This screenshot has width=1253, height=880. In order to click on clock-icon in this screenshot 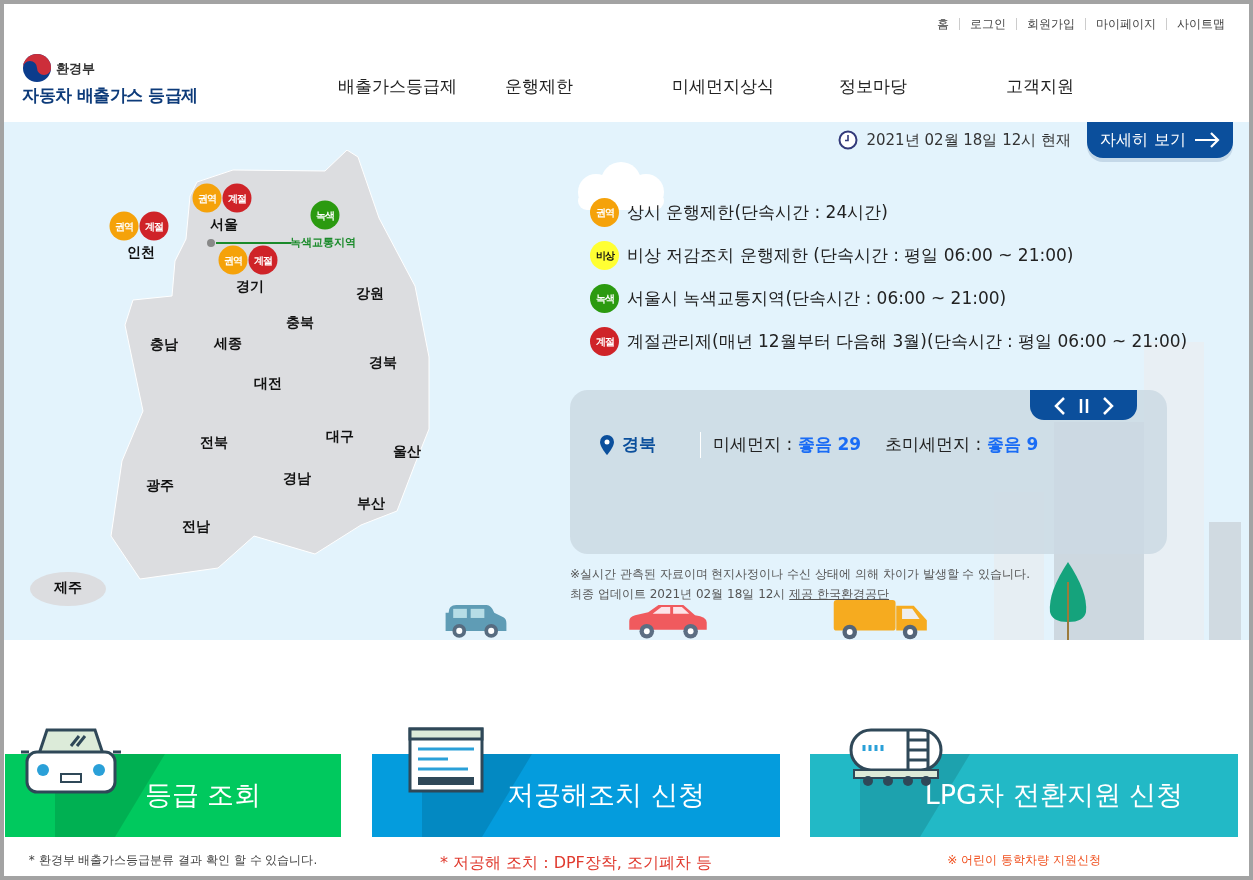, I will do `click(848, 140)`.